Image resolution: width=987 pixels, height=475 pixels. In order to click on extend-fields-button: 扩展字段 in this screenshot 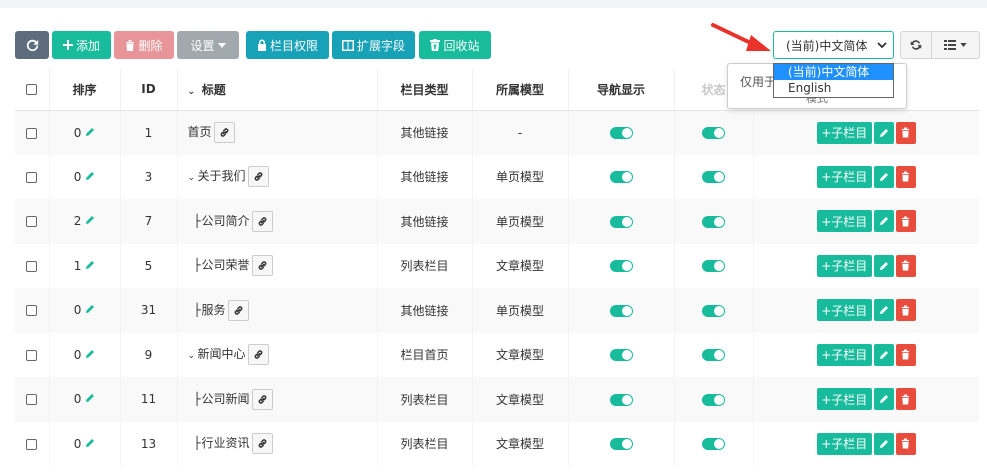, I will do `click(373, 45)`.